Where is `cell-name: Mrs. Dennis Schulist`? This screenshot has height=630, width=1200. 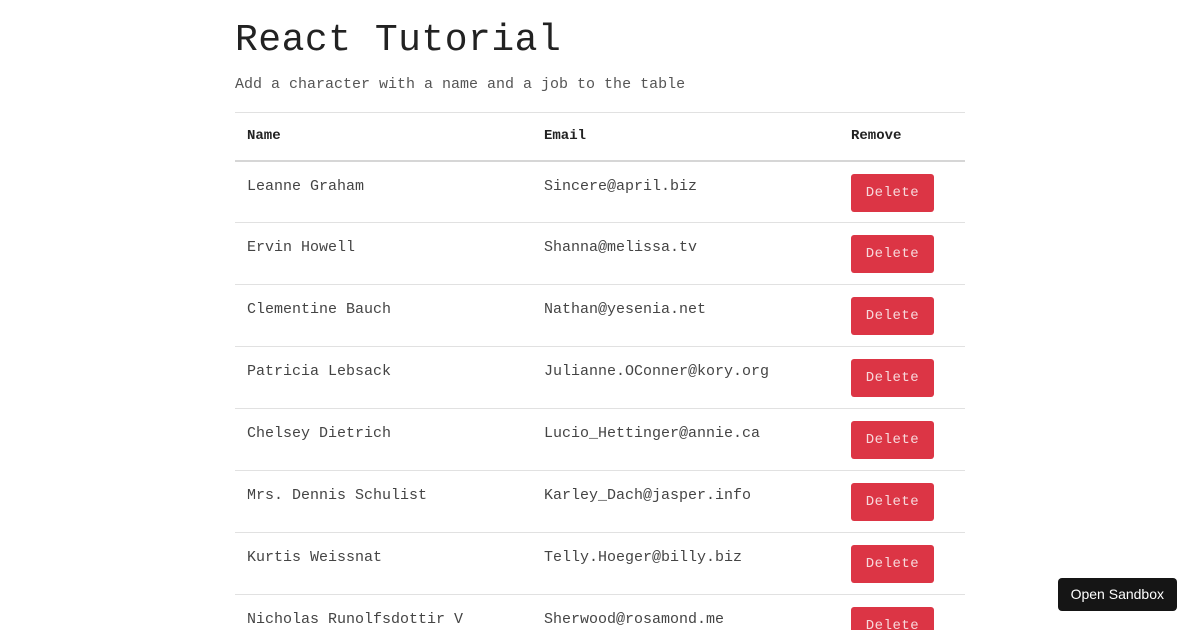
cell-name: Mrs. Dennis Schulist is located at coordinates (337, 495).